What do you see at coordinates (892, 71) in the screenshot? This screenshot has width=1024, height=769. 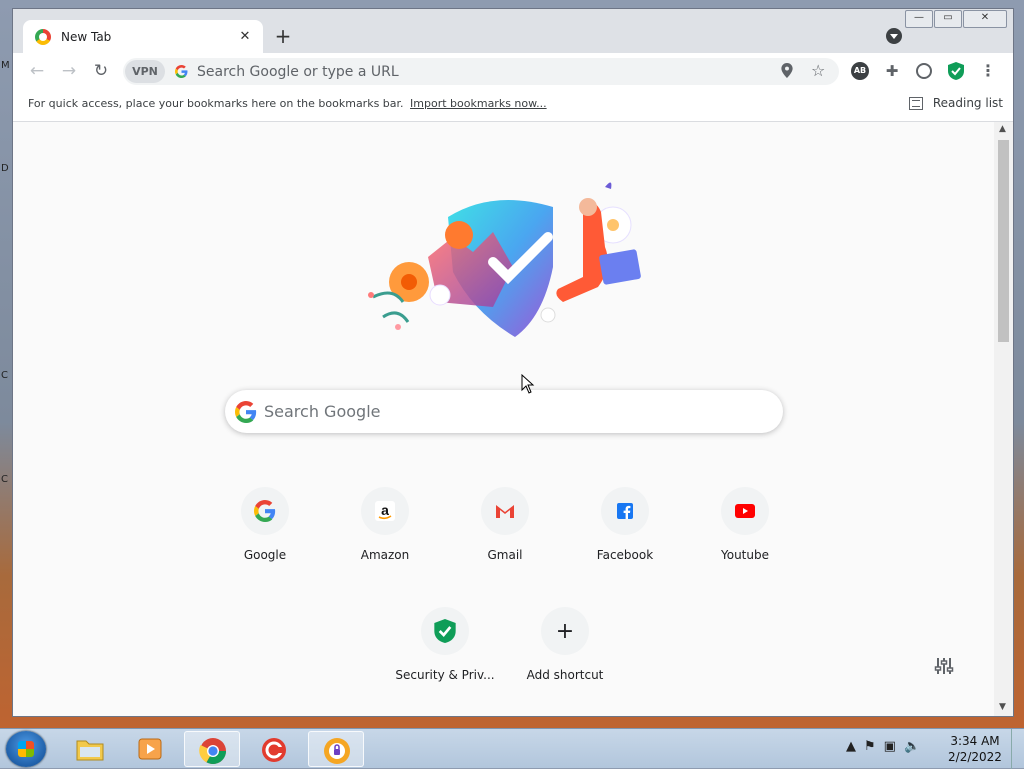 I see `extensions-puzzle-icon: ✚` at bounding box center [892, 71].